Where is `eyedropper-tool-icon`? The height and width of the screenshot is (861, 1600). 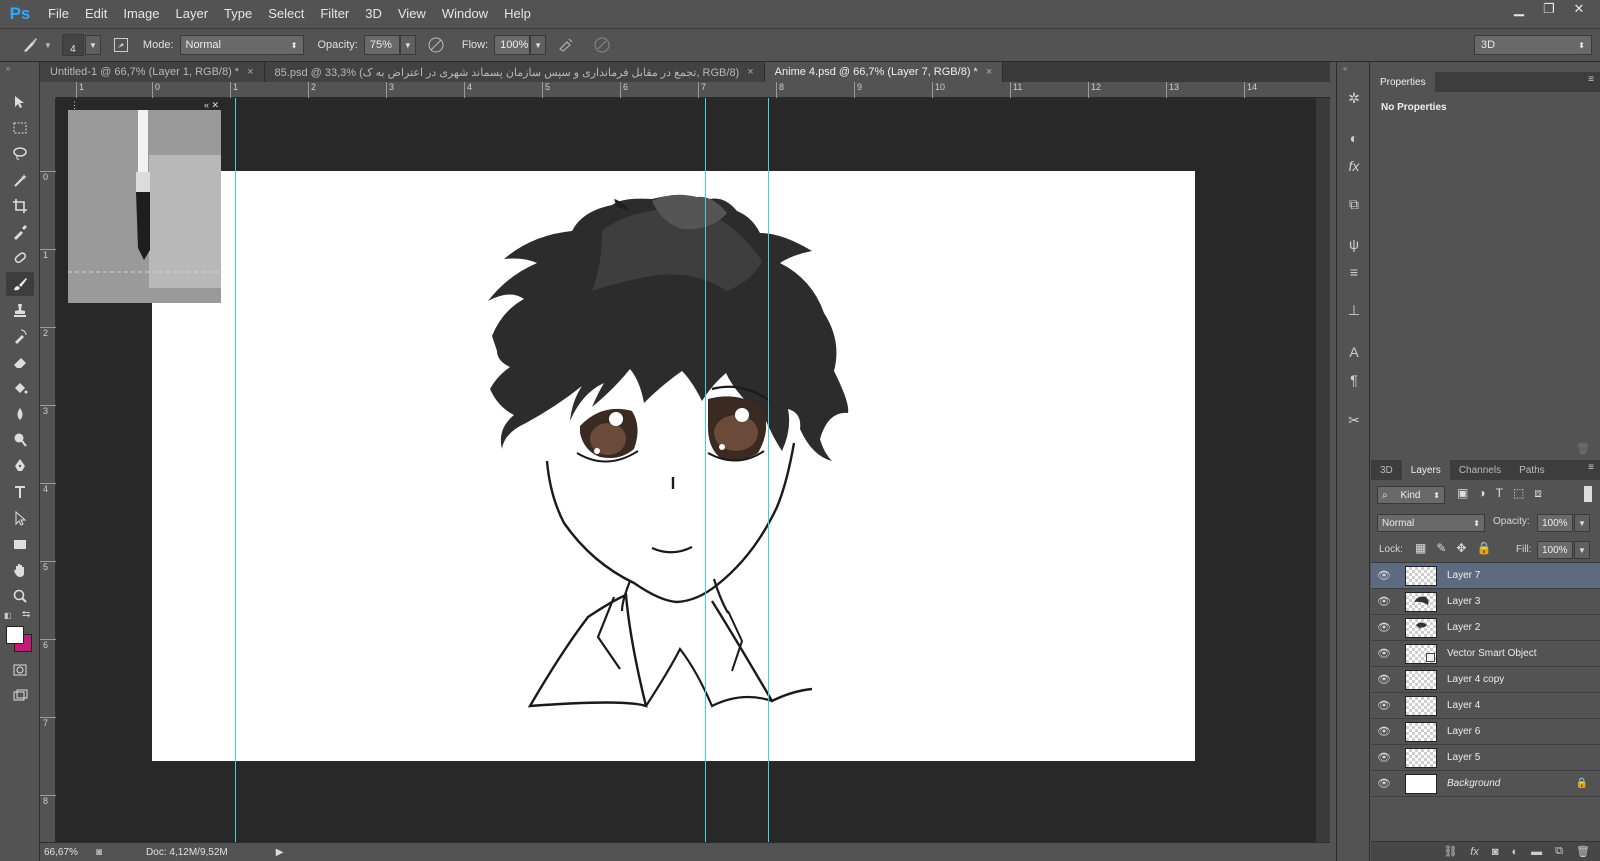 eyedropper-tool-icon is located at coordinates (20, 232).